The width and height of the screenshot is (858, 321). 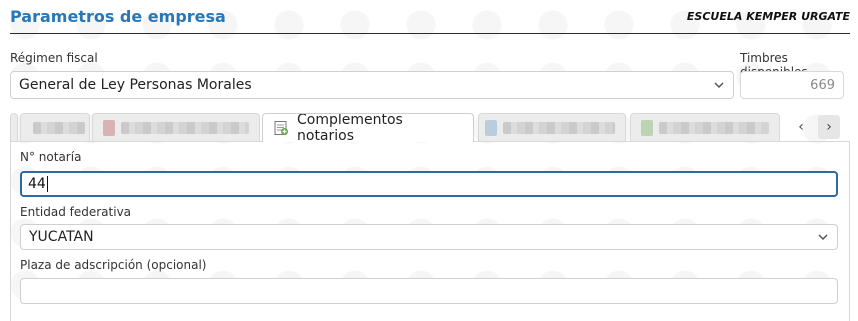 I want to click on notaria-value: 44, so click(x=37, y=184).